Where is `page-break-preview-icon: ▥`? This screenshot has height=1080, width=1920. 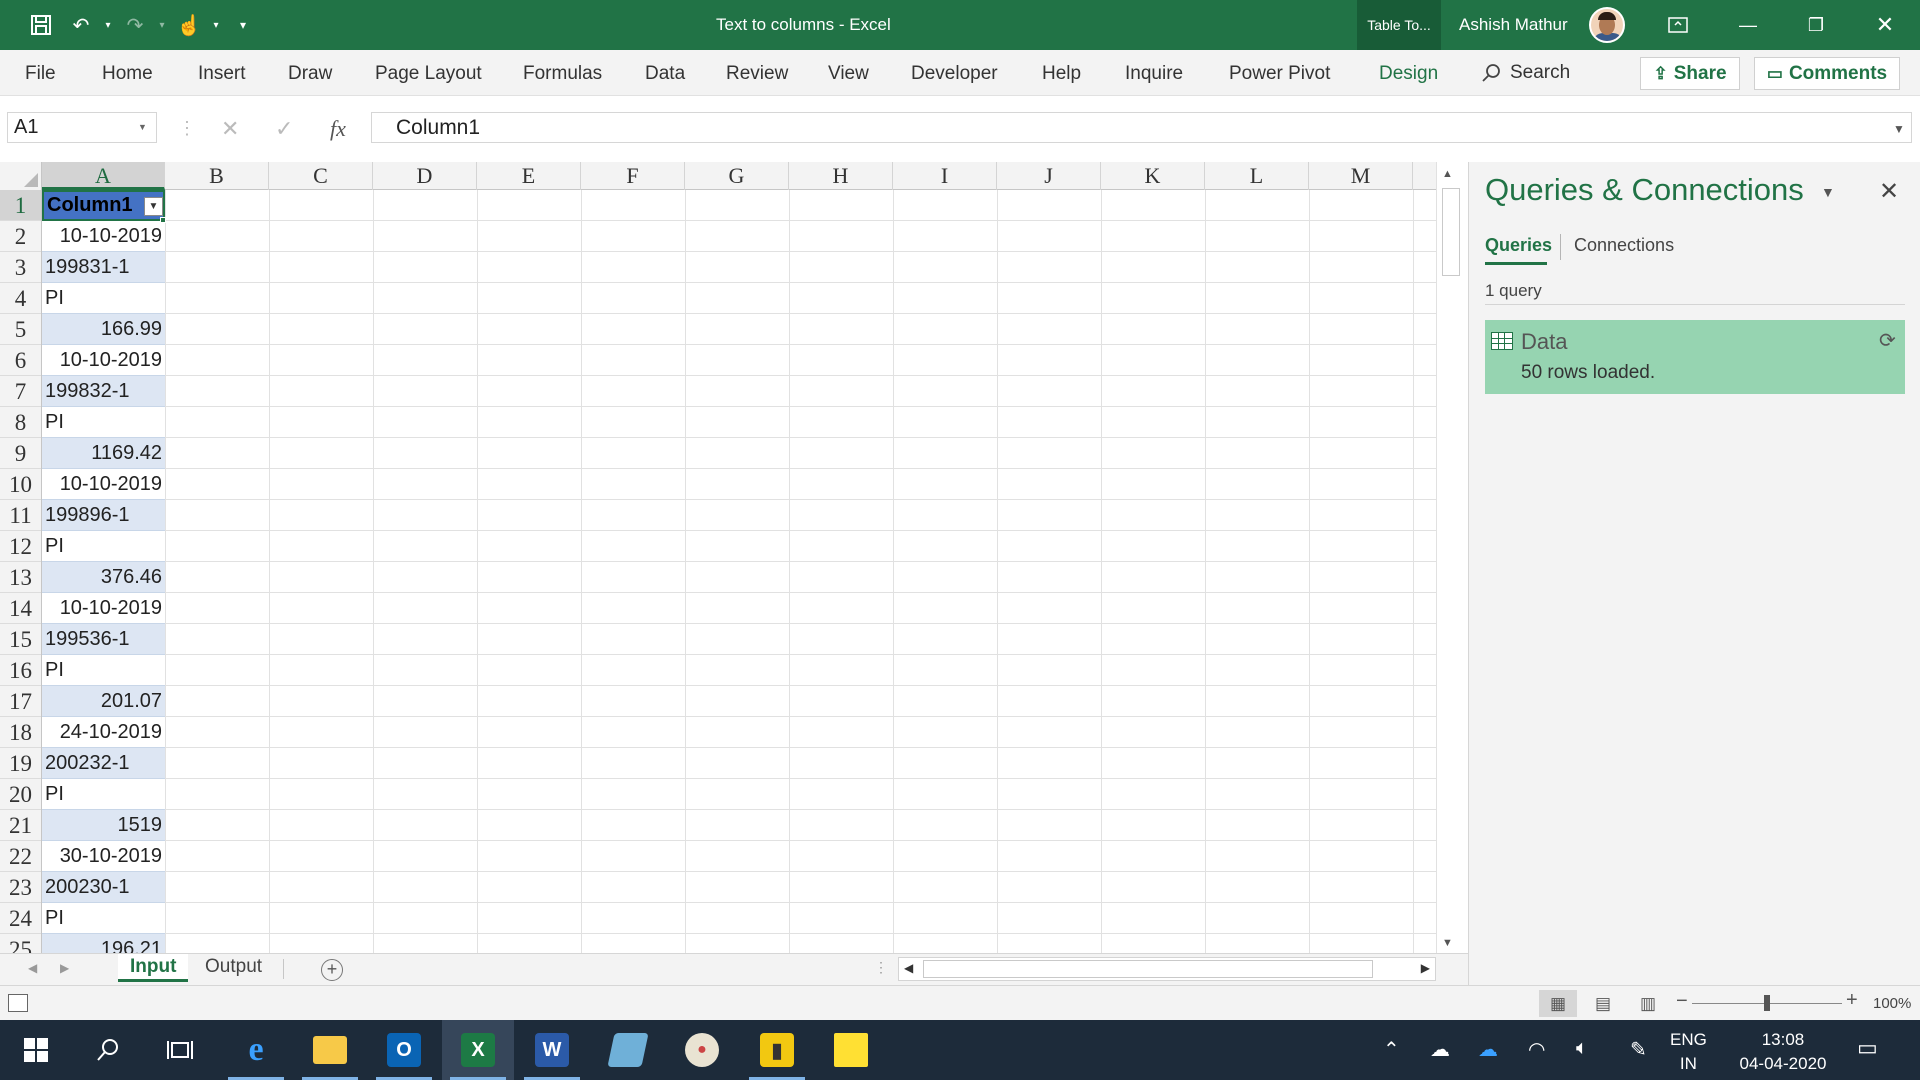 page-break-preview-icon: ▥ is located at coordinates (1648, 1003).